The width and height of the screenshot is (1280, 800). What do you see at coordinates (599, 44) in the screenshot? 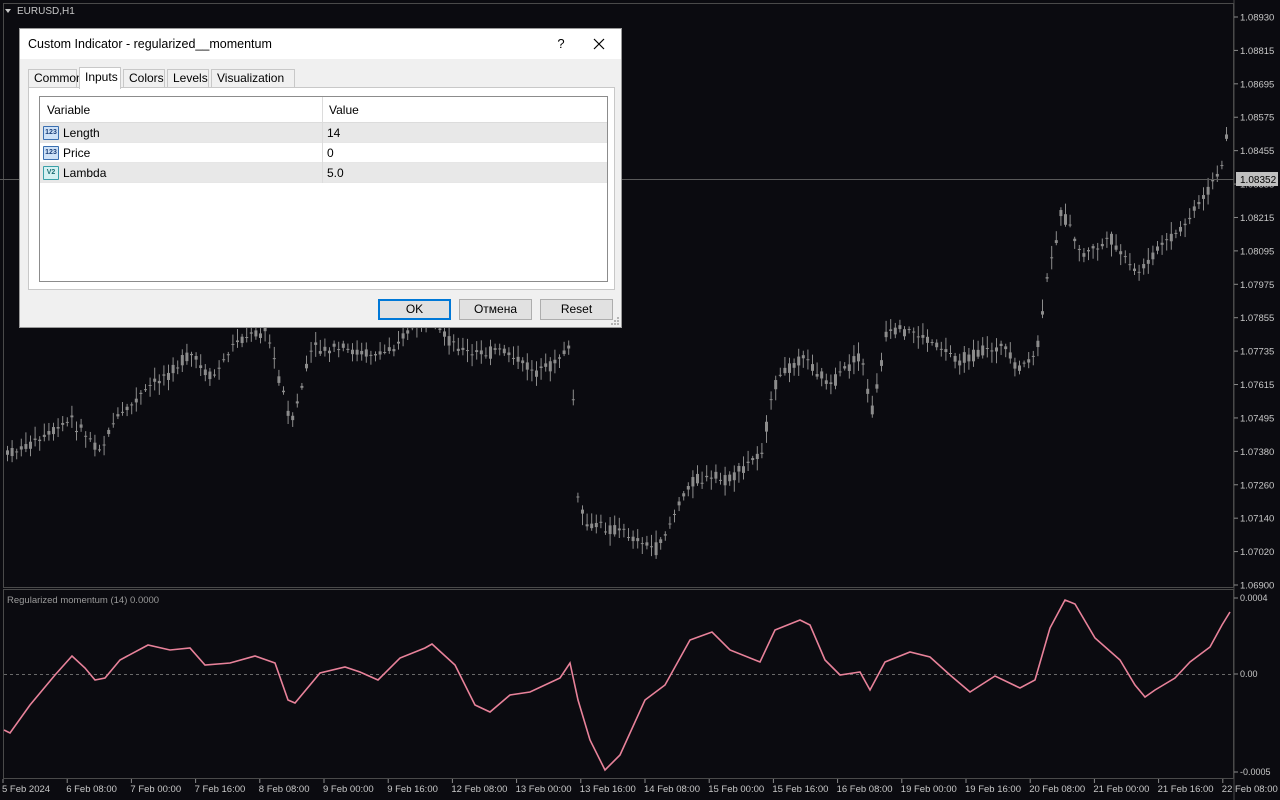
I see `close-icon` at bounding box center [599, 44].